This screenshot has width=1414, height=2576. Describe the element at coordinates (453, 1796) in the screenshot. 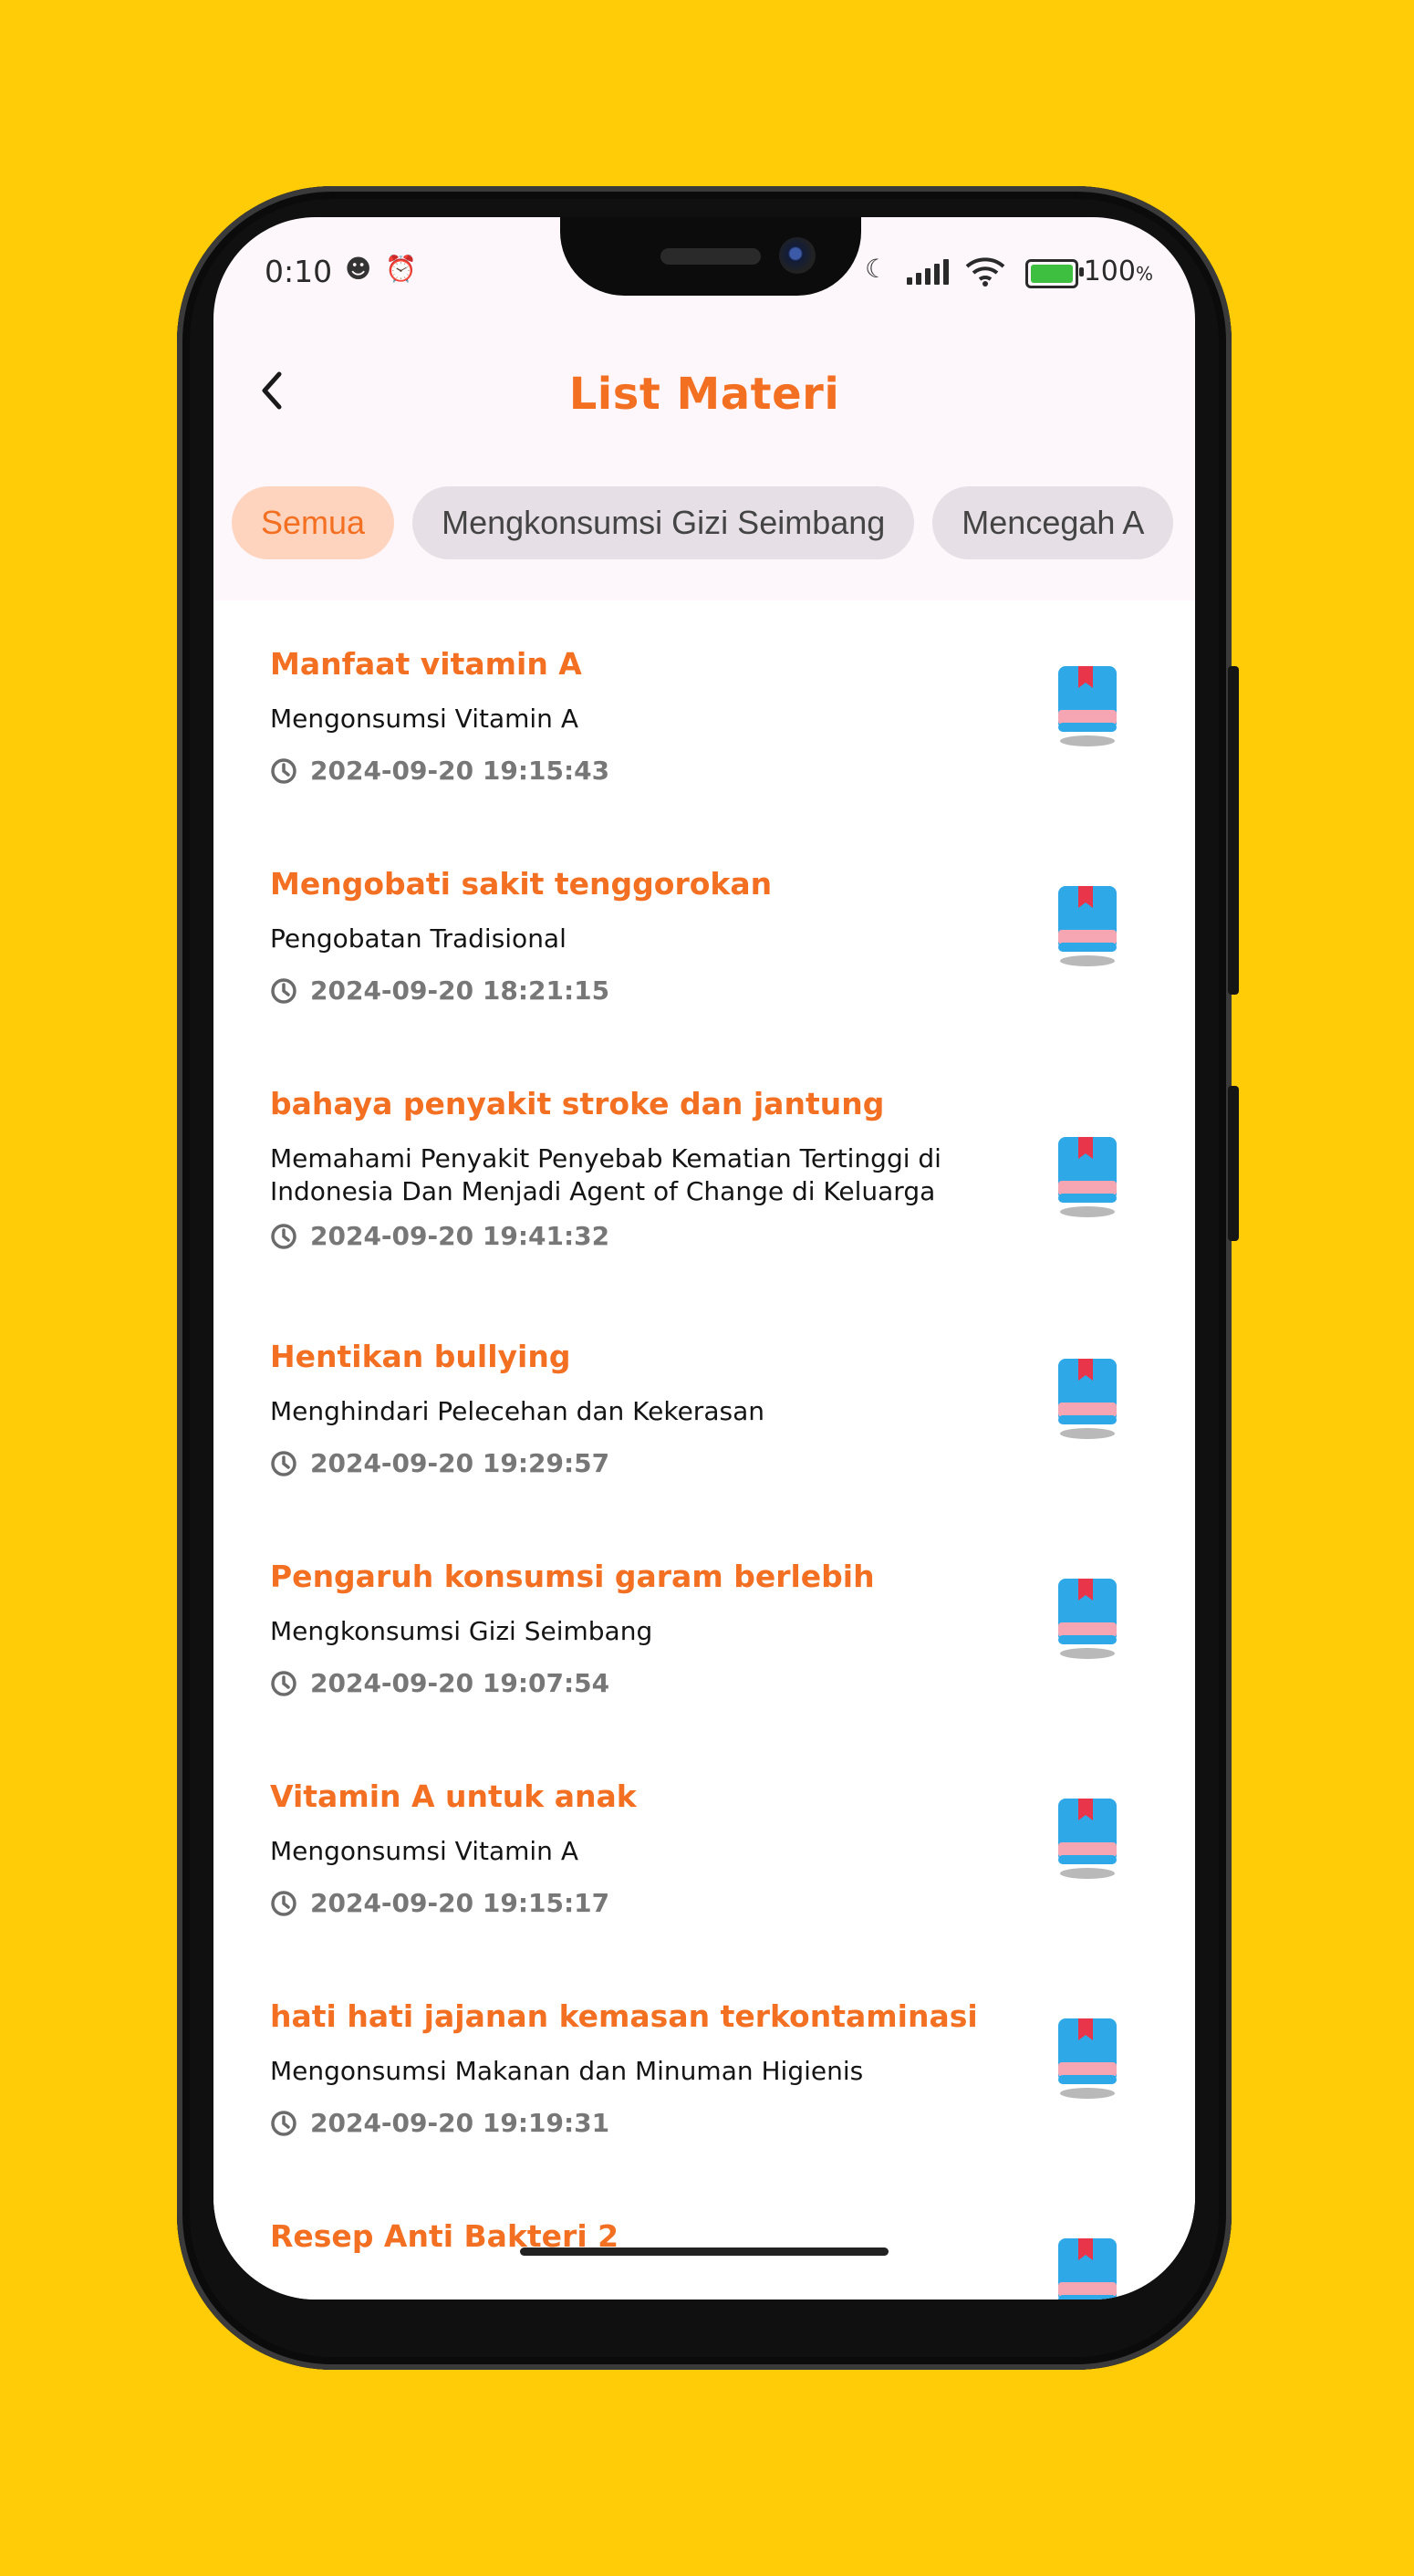

I see `material-title: Vitamin A untuk anak` at that location.